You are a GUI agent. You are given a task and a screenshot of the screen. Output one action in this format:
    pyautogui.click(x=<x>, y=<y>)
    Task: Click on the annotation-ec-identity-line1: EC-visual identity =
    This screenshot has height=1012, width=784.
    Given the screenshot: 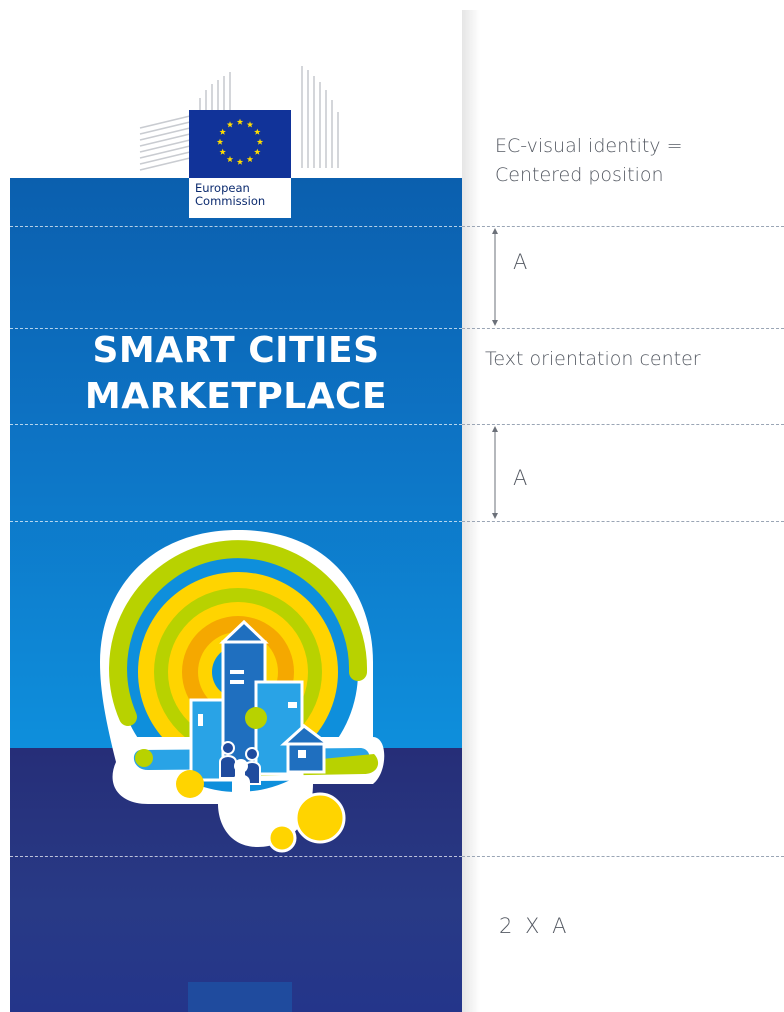 What is the action you would take?
    pyautogui.click(x=589, y=146)
    